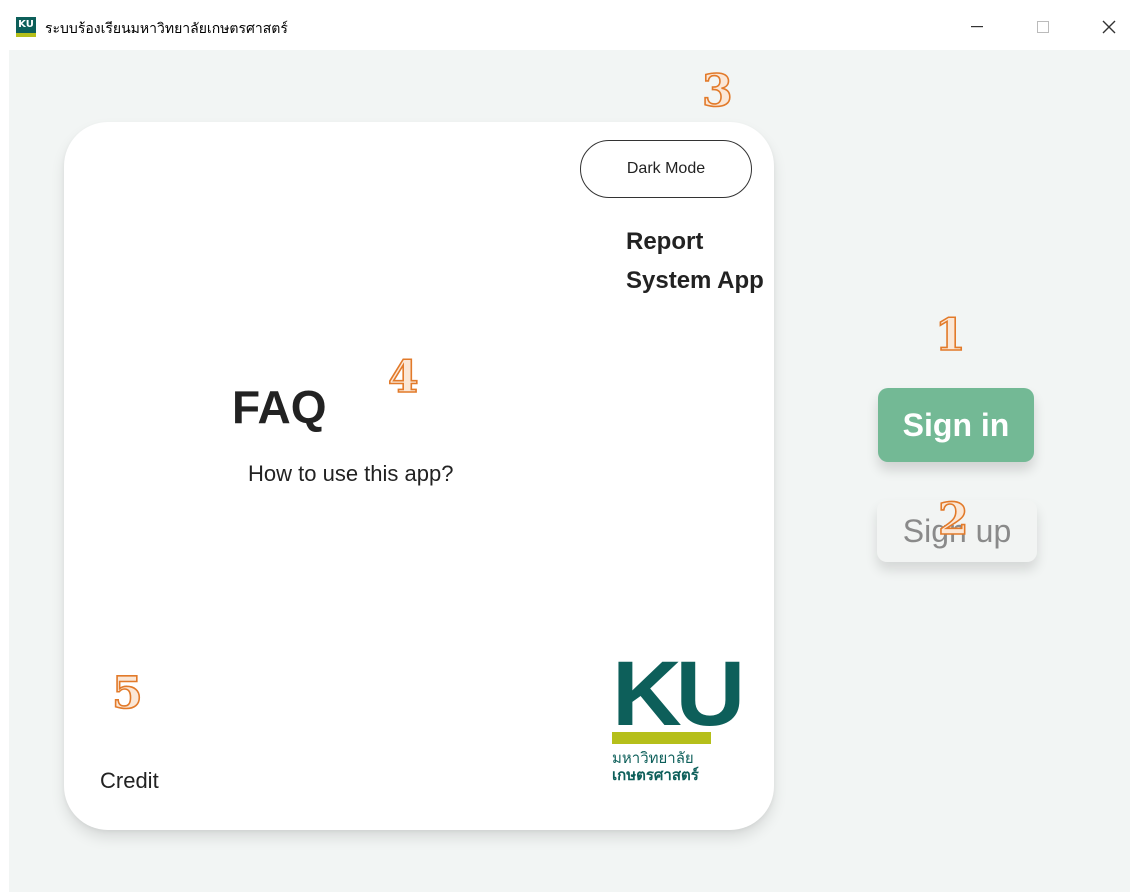  Describe the element at coordinates (661, 738) in the screenshot. I see `ku-logo-bar` at that location.